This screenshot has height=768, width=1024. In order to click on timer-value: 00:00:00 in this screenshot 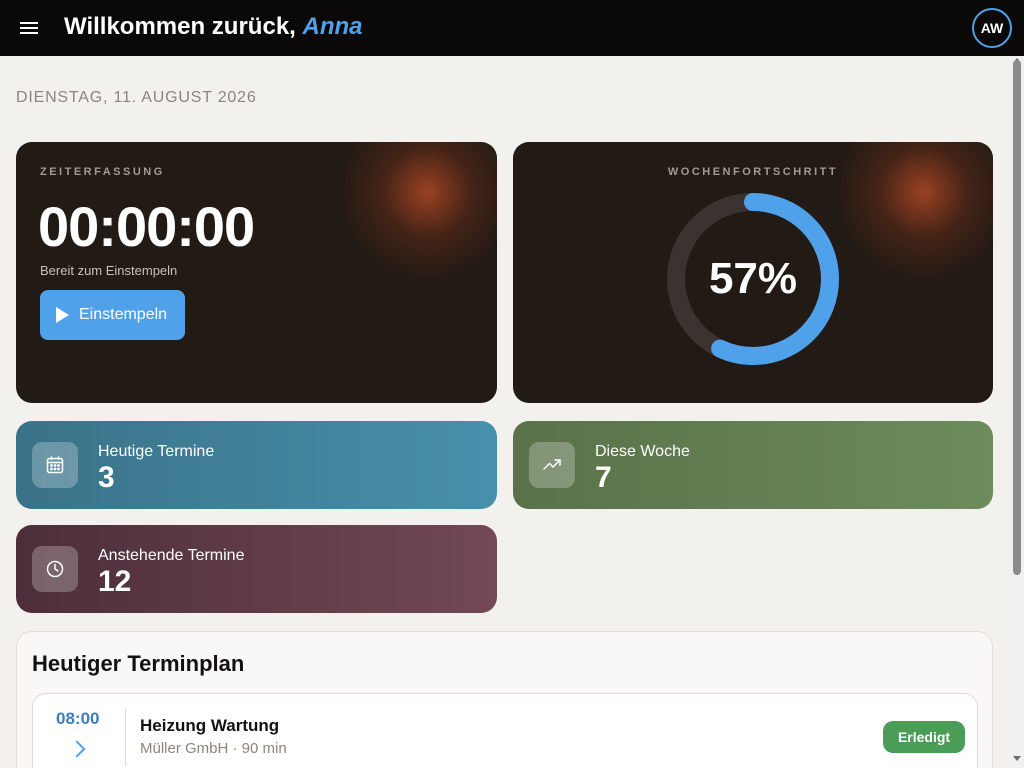, I will do `click(146, 226)`.